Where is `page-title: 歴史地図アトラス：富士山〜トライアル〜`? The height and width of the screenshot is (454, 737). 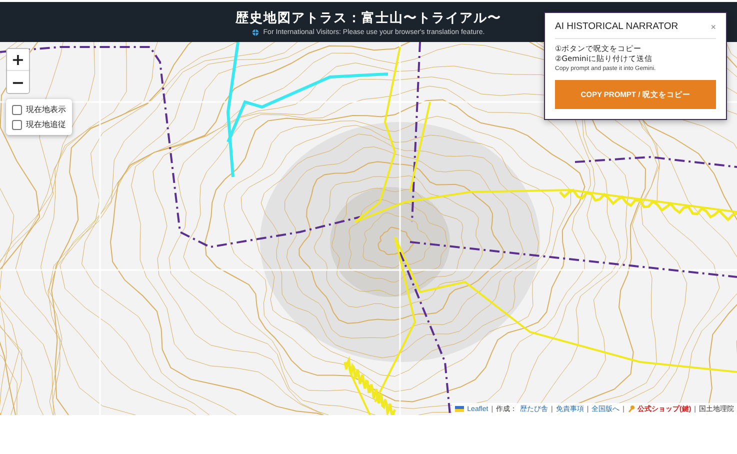
page-title: 歴史地図アトラス：富士山〜トライアル〜 is located at coordinates (369, 18).